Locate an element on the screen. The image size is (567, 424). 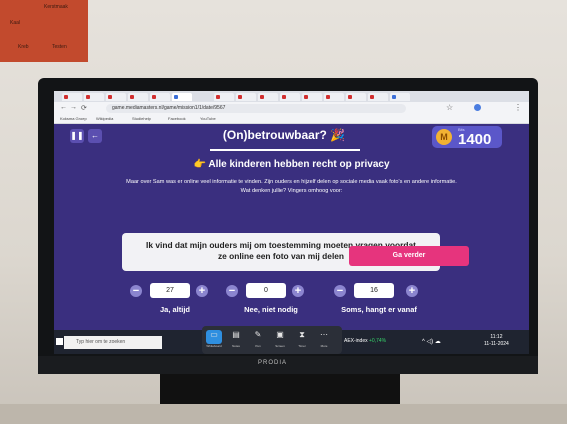
poster-cell: Kreb is located at coordinates (23, 47).